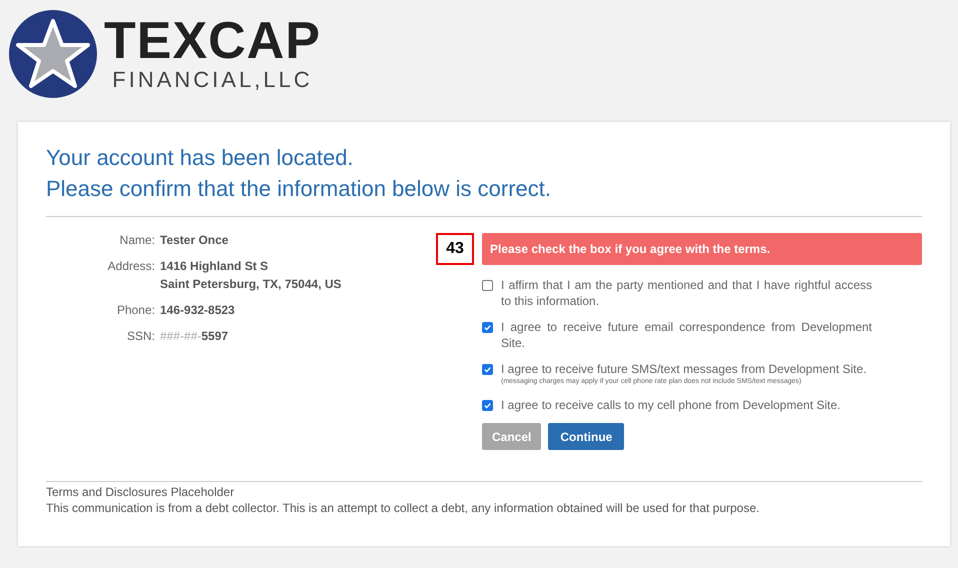  What do you see at coordinates (140, 336) in the screenshot?
I see `field-label: SSN:` at bounding box center [140, 336].